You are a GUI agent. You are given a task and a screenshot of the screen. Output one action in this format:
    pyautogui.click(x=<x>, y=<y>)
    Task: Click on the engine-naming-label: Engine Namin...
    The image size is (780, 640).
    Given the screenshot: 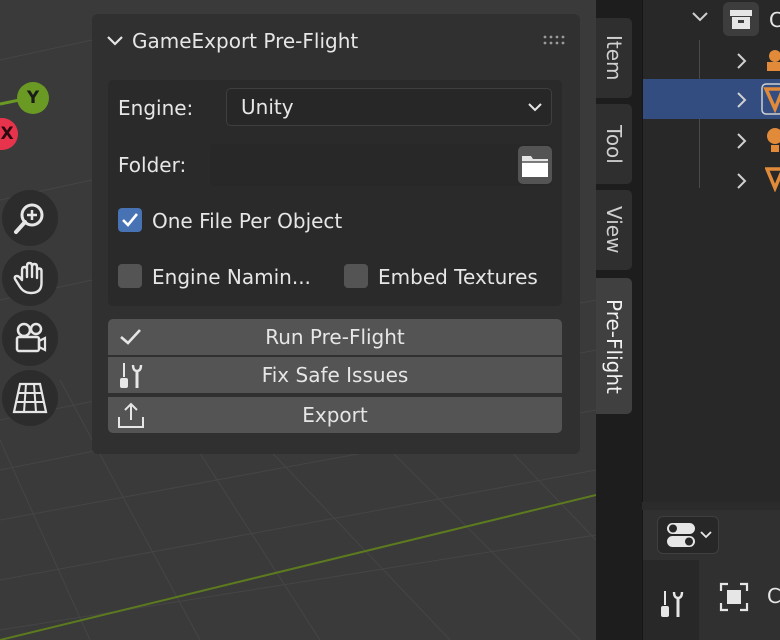 What is the action you would take?
    pyautogui.click(x=231, y=277)
    